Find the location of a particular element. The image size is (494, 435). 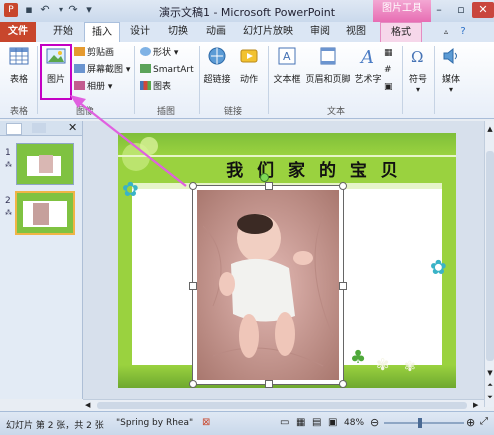

tab-transitions: 切换 is located at coordinates (178, 32).